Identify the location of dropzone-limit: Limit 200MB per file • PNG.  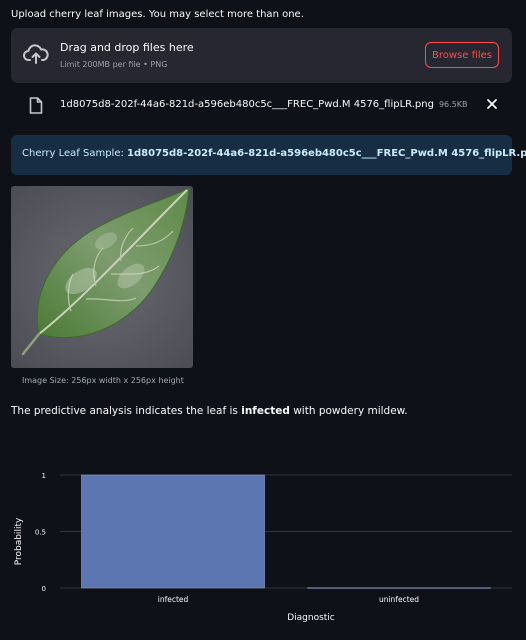
(114, 64).